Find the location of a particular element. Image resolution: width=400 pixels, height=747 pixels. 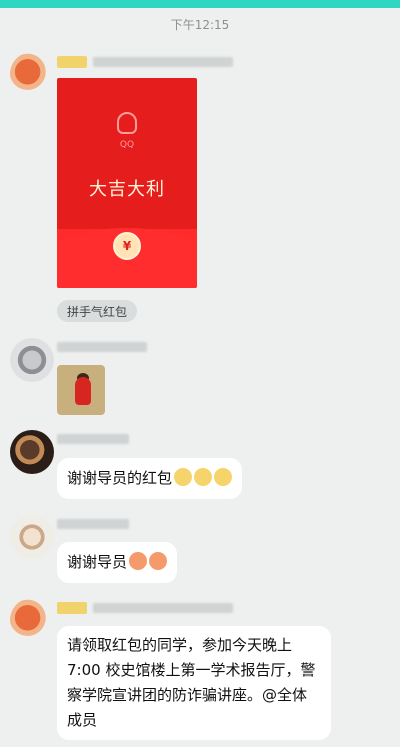

timestamp: 下午12:15 is located at coordinates (200, 25).